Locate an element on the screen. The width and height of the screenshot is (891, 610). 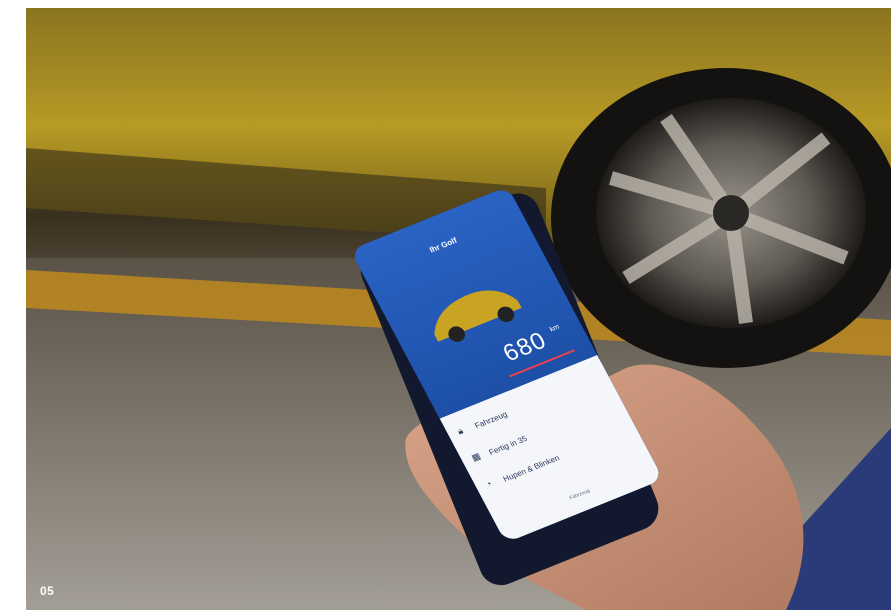
page-number: 05 is located at coordinates (47, 591).